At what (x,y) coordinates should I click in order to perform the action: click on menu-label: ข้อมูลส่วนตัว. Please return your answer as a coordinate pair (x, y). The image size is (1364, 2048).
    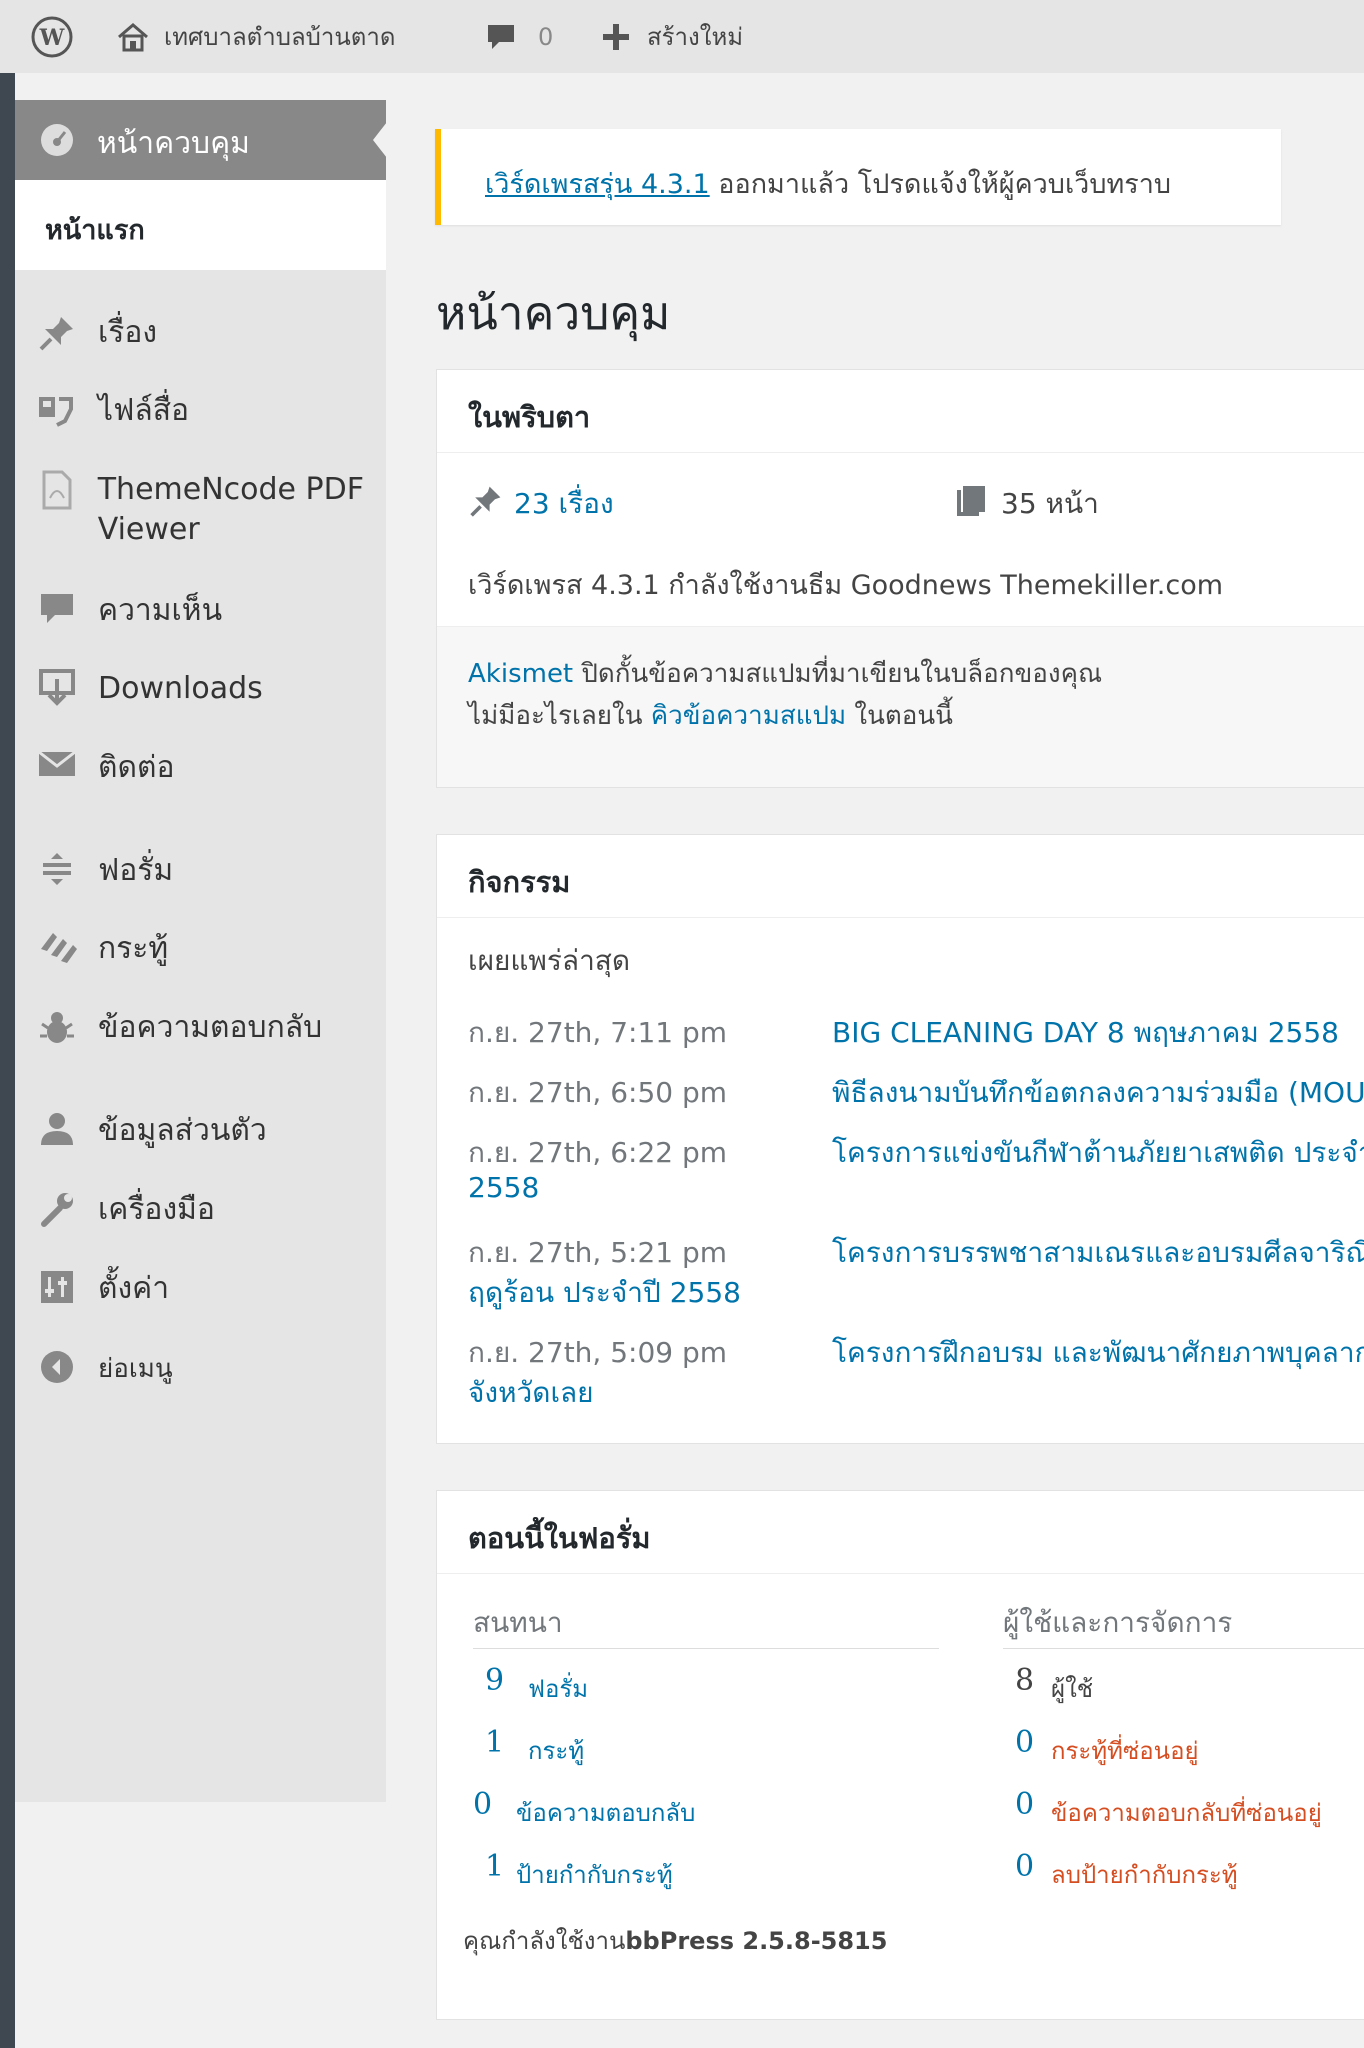
    Looking at the image, I should click on (182, 1130).